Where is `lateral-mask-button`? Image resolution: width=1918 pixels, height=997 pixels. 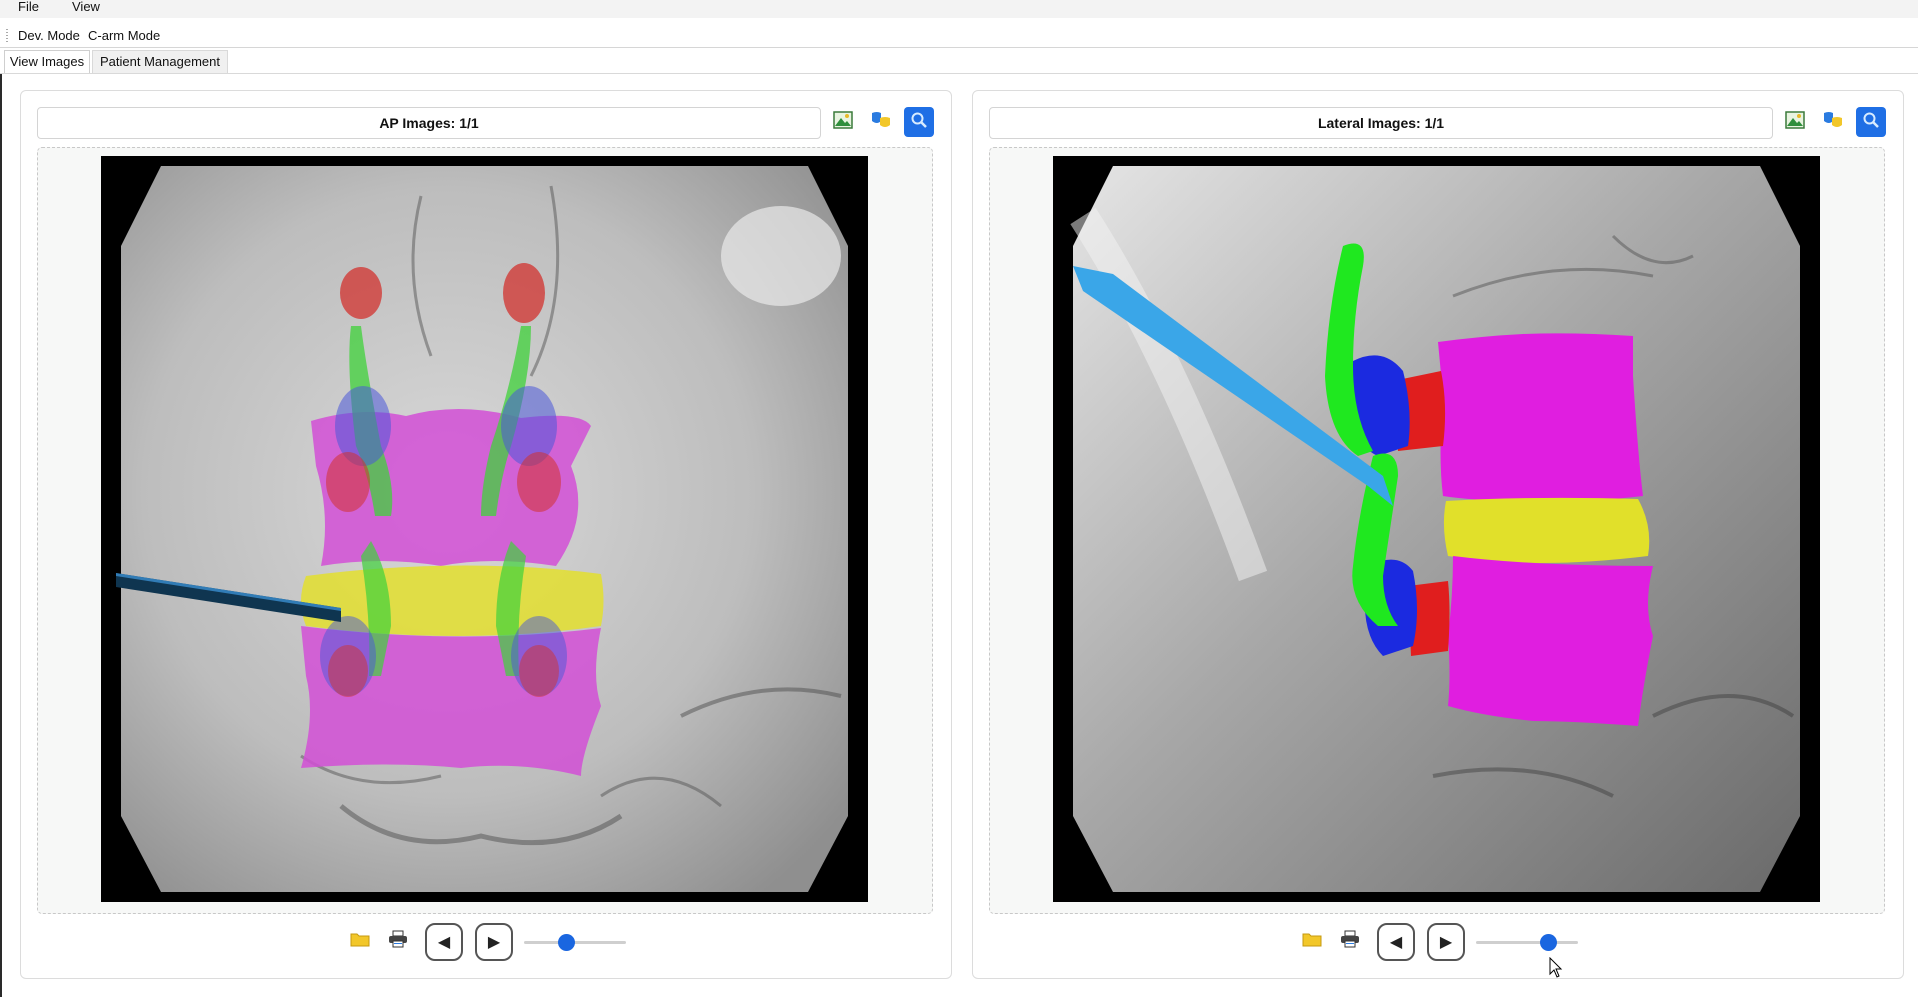 lateral-mask-button is located at coordinates (1833, 122).